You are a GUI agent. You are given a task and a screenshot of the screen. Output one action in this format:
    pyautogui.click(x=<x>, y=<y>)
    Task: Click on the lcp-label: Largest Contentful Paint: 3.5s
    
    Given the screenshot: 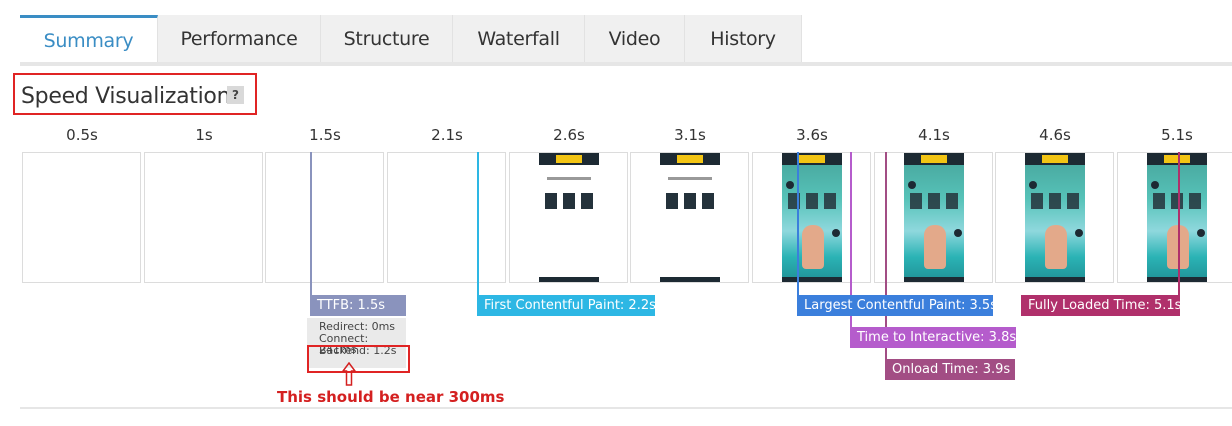 What is the action you would take?
    pyautogui.click(x=897, y=305)
    